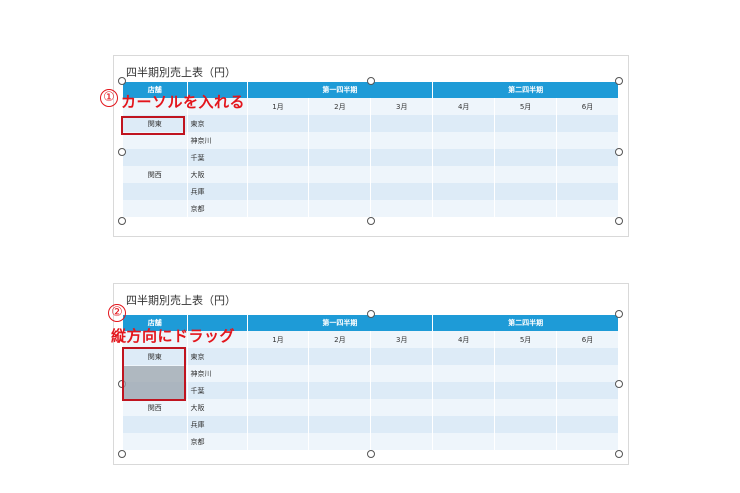 The image size is (740, 493). I want to click on month-header: 5月, so click(526, 106).